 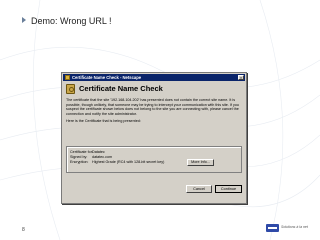 What do you see at coordinates (70, 89) in the screenshot?
I see `certificate-icon` at bounding box center [70, 89].